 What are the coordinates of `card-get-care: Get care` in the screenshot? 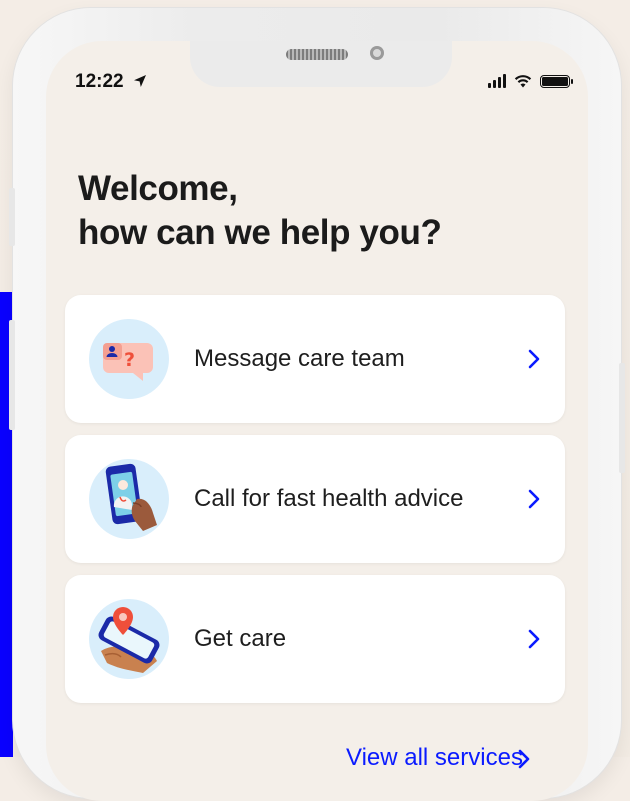 It's located at (315, 639).